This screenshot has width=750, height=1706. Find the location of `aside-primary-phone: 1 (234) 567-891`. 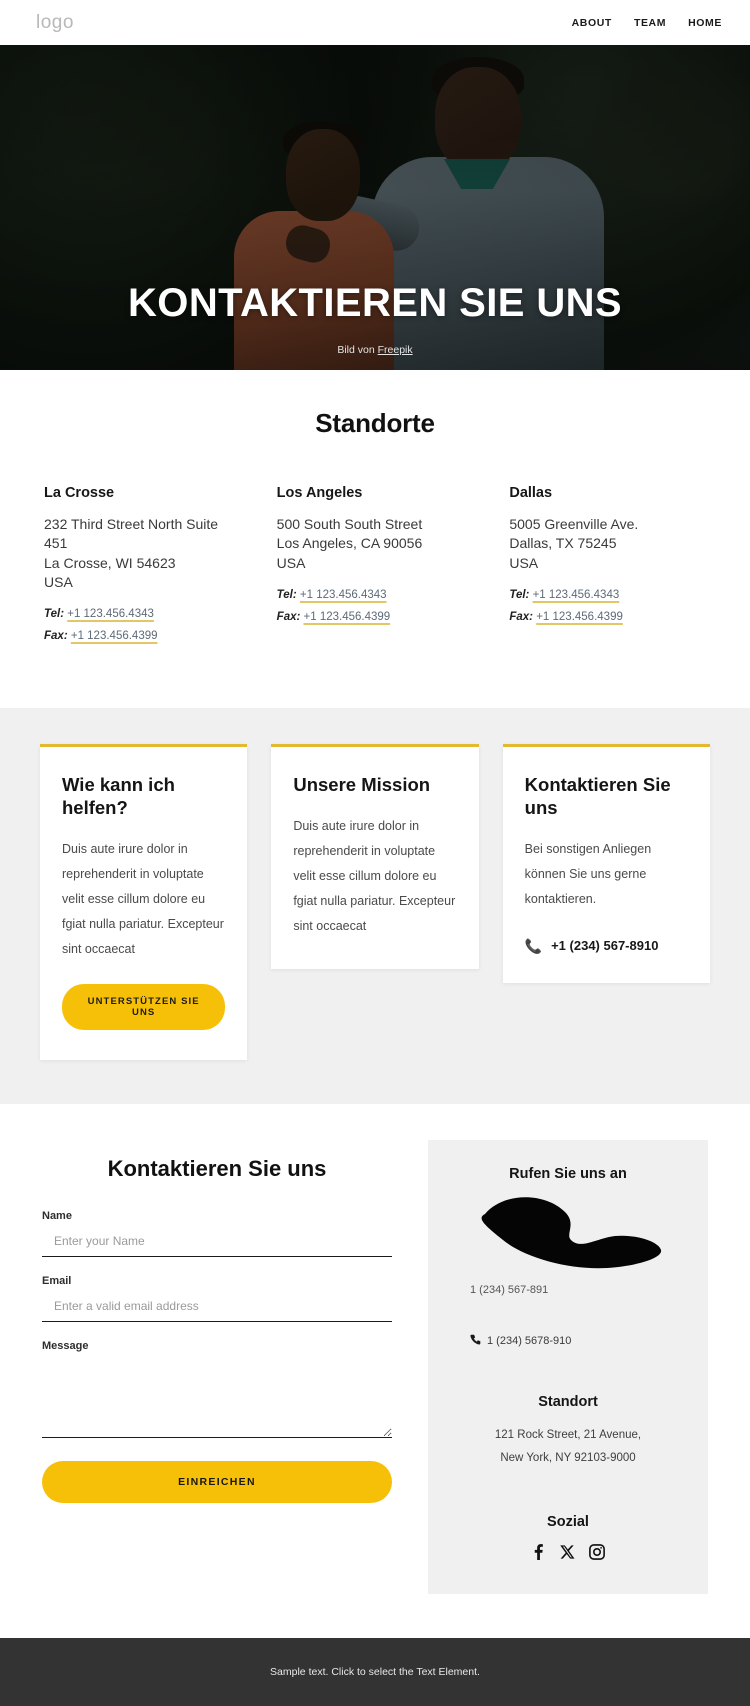

aside-primary-phone: 1 (234) 567-891 is located at coordinates (509, 1290).